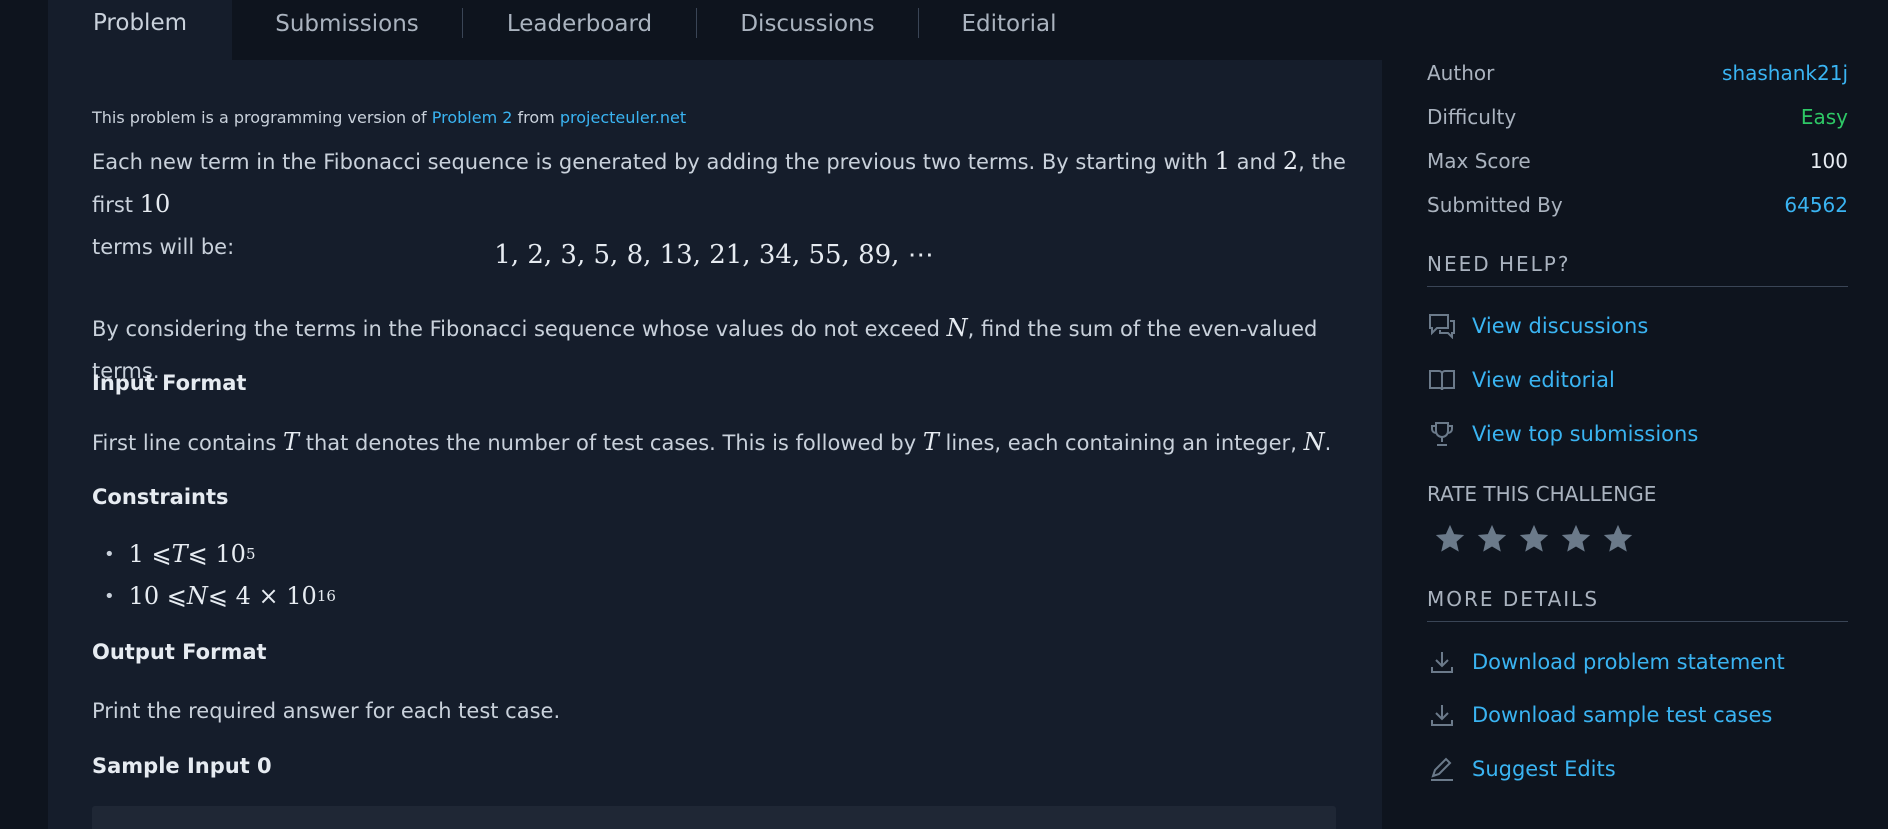 The width and height of the screenshot is (1888, 829). I want to click on author-label: Author, so click(1461, 73).